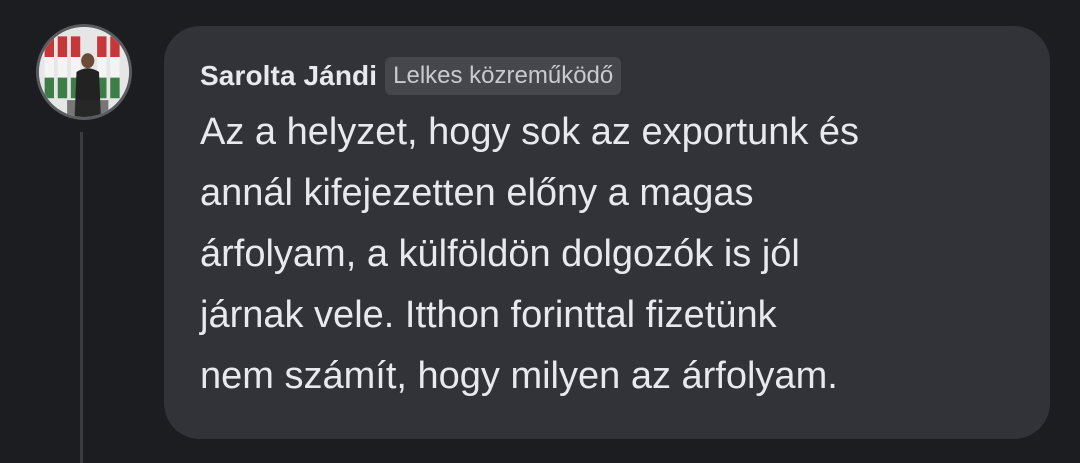 The width and height of the screenshot is (1080, 463). I want to click on avatar-image, so click(84, 72).